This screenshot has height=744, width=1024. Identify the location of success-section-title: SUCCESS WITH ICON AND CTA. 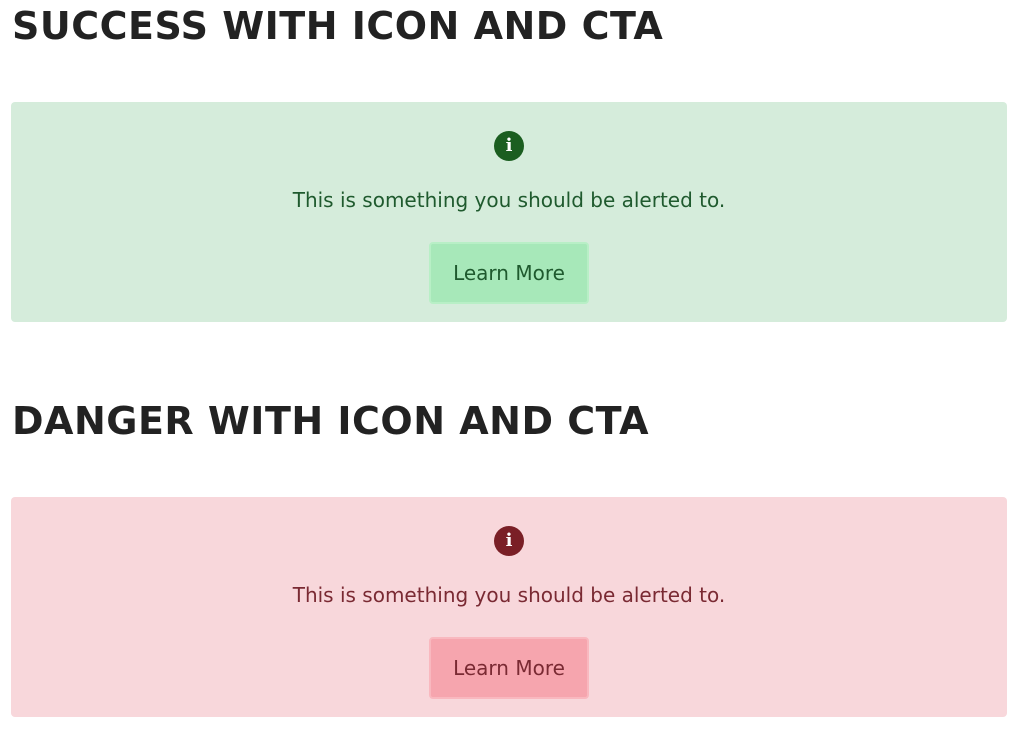
(338, 26).